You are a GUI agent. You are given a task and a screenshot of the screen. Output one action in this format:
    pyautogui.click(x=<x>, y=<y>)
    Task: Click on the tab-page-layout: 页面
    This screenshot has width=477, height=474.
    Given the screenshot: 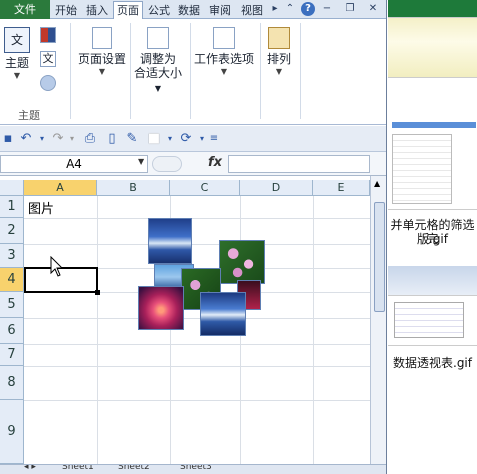 What is the action you would take?
    pyautogui.click(x=128, y=10)
    